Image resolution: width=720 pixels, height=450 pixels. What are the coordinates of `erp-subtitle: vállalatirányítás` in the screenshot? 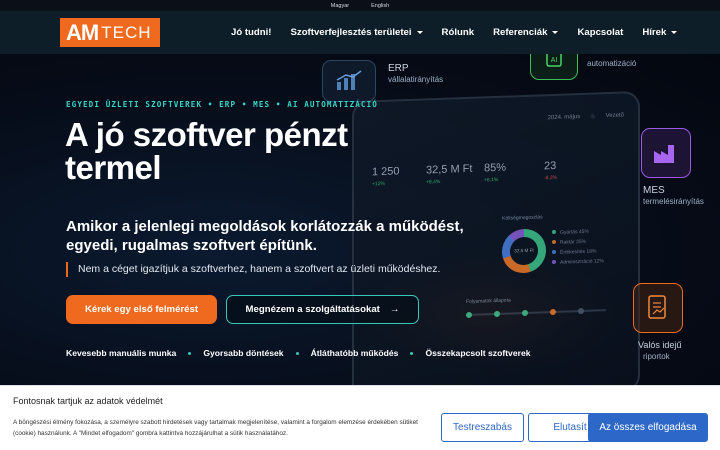 It's located at (416, 79).